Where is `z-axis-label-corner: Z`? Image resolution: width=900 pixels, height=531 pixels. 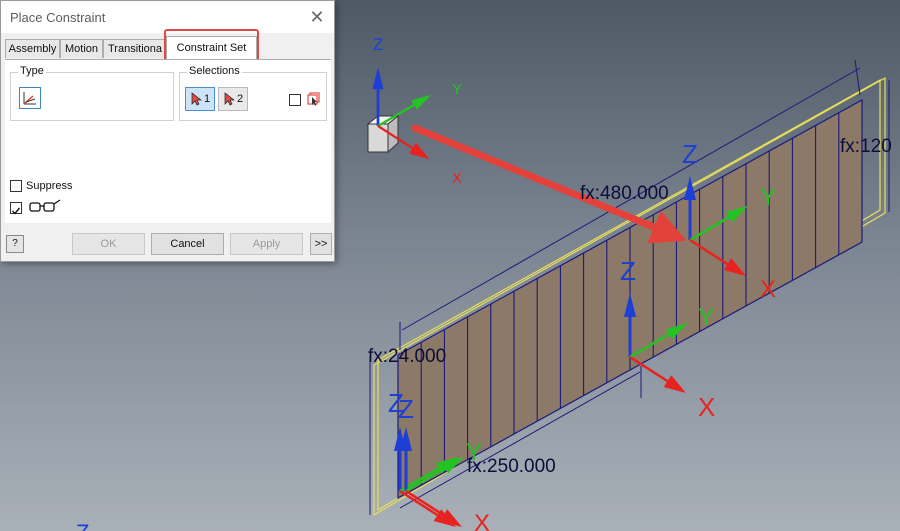 z-axis-label-corner: Z is located at coordinates (82, 525).